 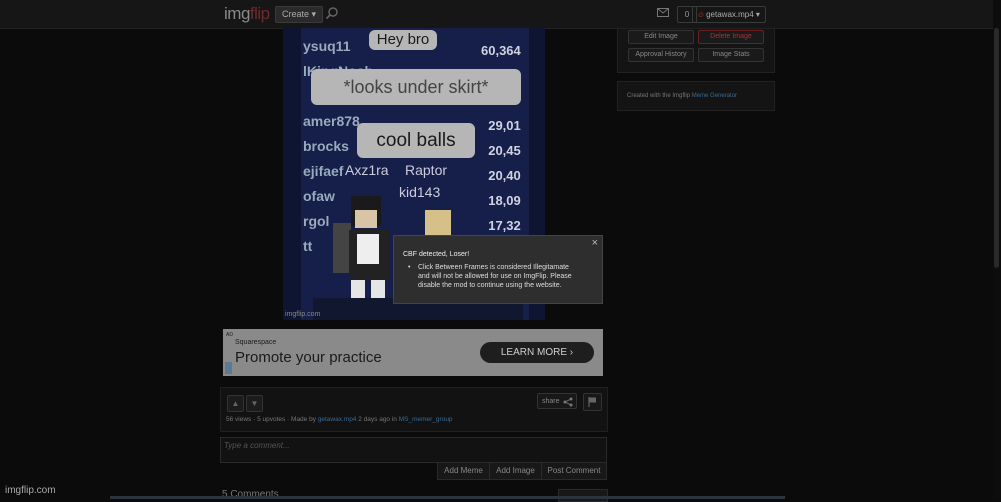 What do you see at coordinates (661, 55) in the screenshot?
I see `approval-history-button: Approval History` at bounding box center [661, 55].